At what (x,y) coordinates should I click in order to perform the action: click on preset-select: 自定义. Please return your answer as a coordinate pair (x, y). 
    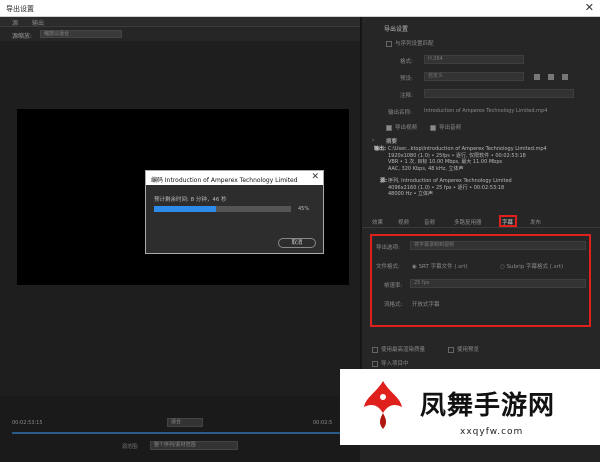
    Looking at the image, I should click on (474, 76).